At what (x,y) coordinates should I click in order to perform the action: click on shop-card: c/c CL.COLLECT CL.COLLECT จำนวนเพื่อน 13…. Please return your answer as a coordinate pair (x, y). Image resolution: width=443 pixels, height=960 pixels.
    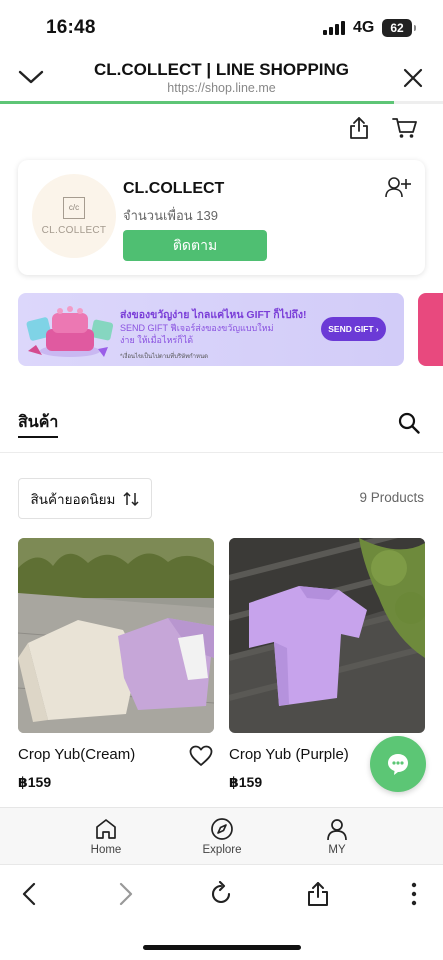
    Looking at the image, I should click on (221, 217).